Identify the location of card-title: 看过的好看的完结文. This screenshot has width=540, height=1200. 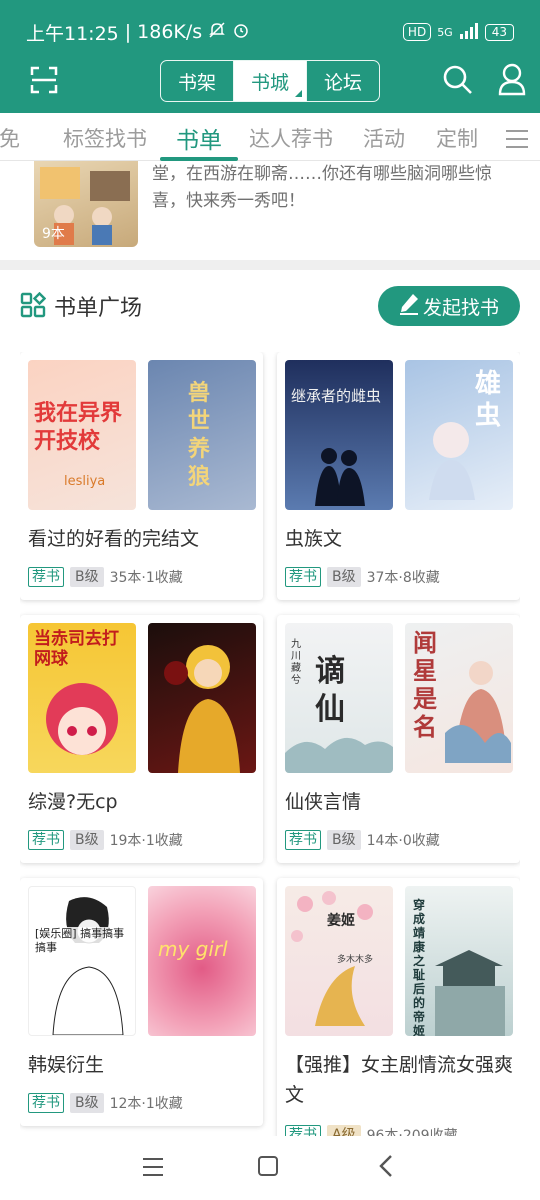
(114, 539).